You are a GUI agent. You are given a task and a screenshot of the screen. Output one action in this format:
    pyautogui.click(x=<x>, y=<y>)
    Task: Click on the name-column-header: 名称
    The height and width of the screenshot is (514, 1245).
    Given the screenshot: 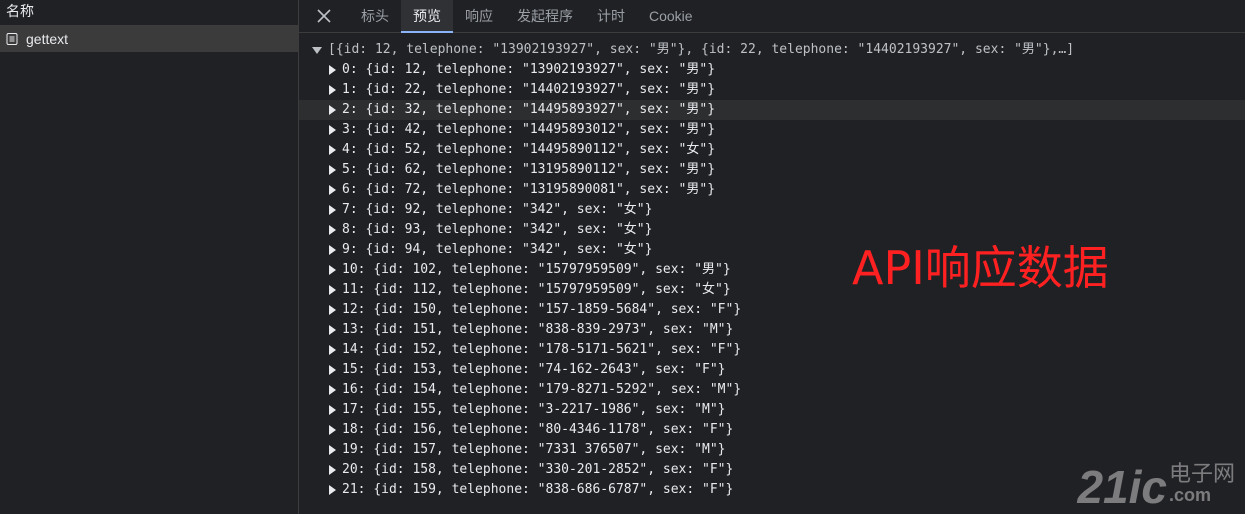 What is the action you would take?
    pyautogui.click(x=149, y=13)
    